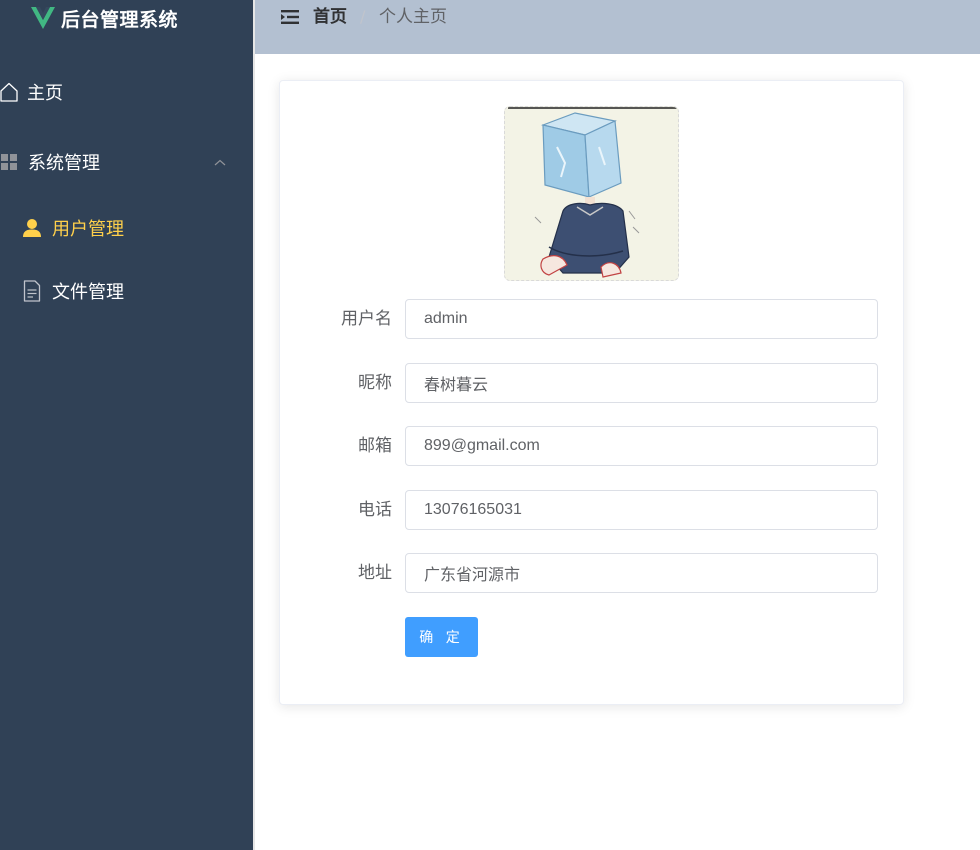 The image size is (980, 850). What do you see at coordinates (641, 510) in the screenshot?
I see `phone-field` at bounding box center [641, 510].